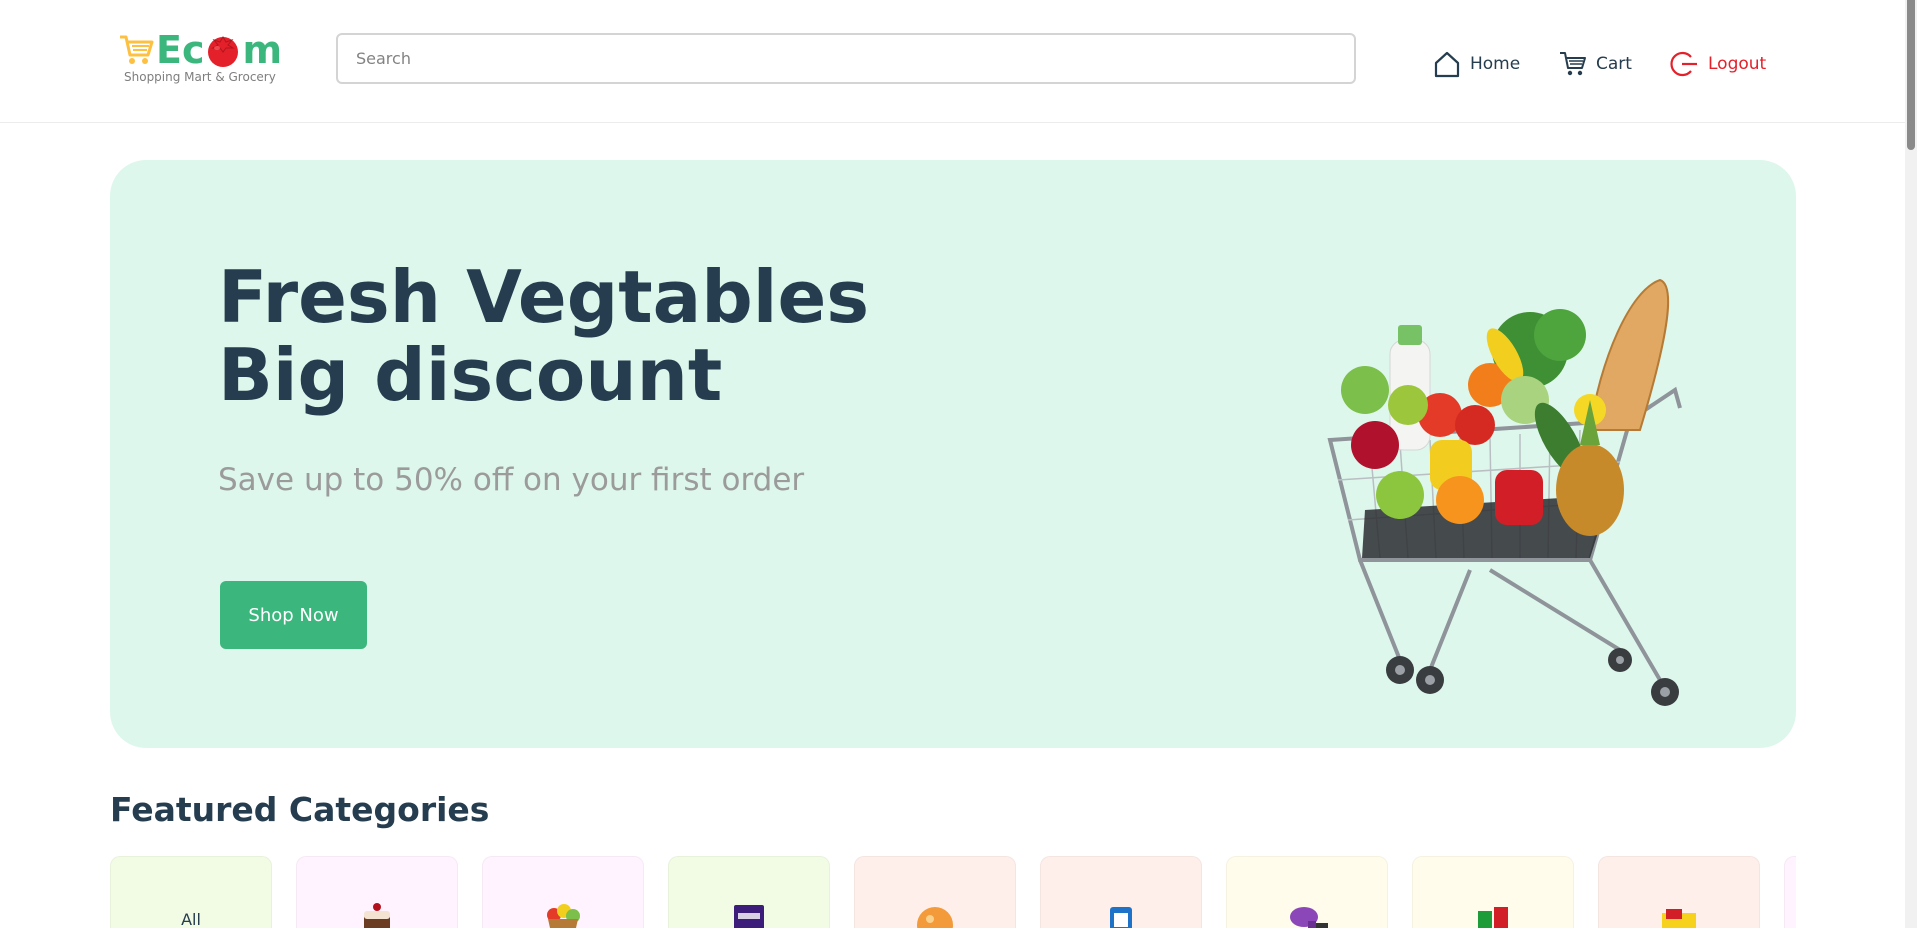  Describe the element at coordinates (749, 916) in the screenshot. I see `chocolate-icon` at that location.